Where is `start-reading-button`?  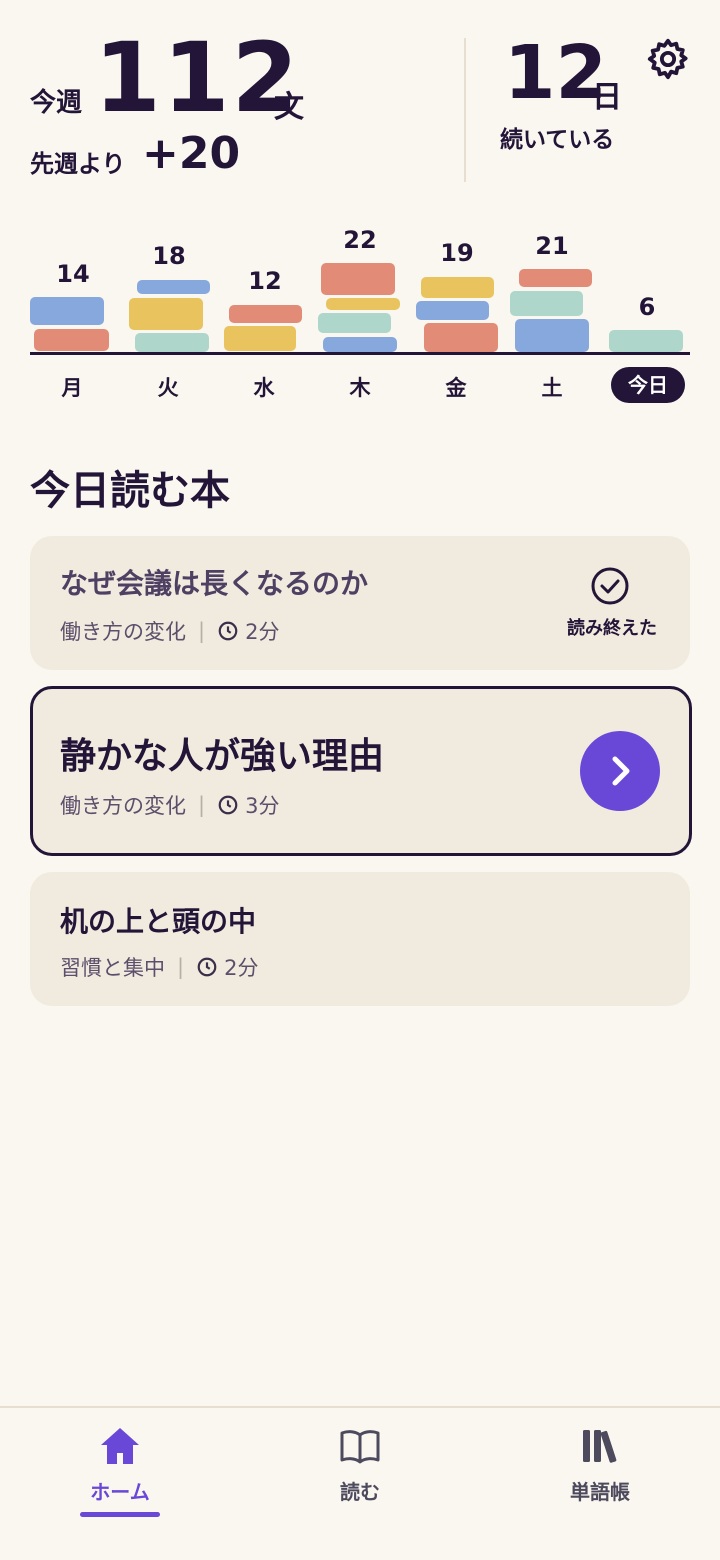
start-reading-button is located at coordinates (620, 771).